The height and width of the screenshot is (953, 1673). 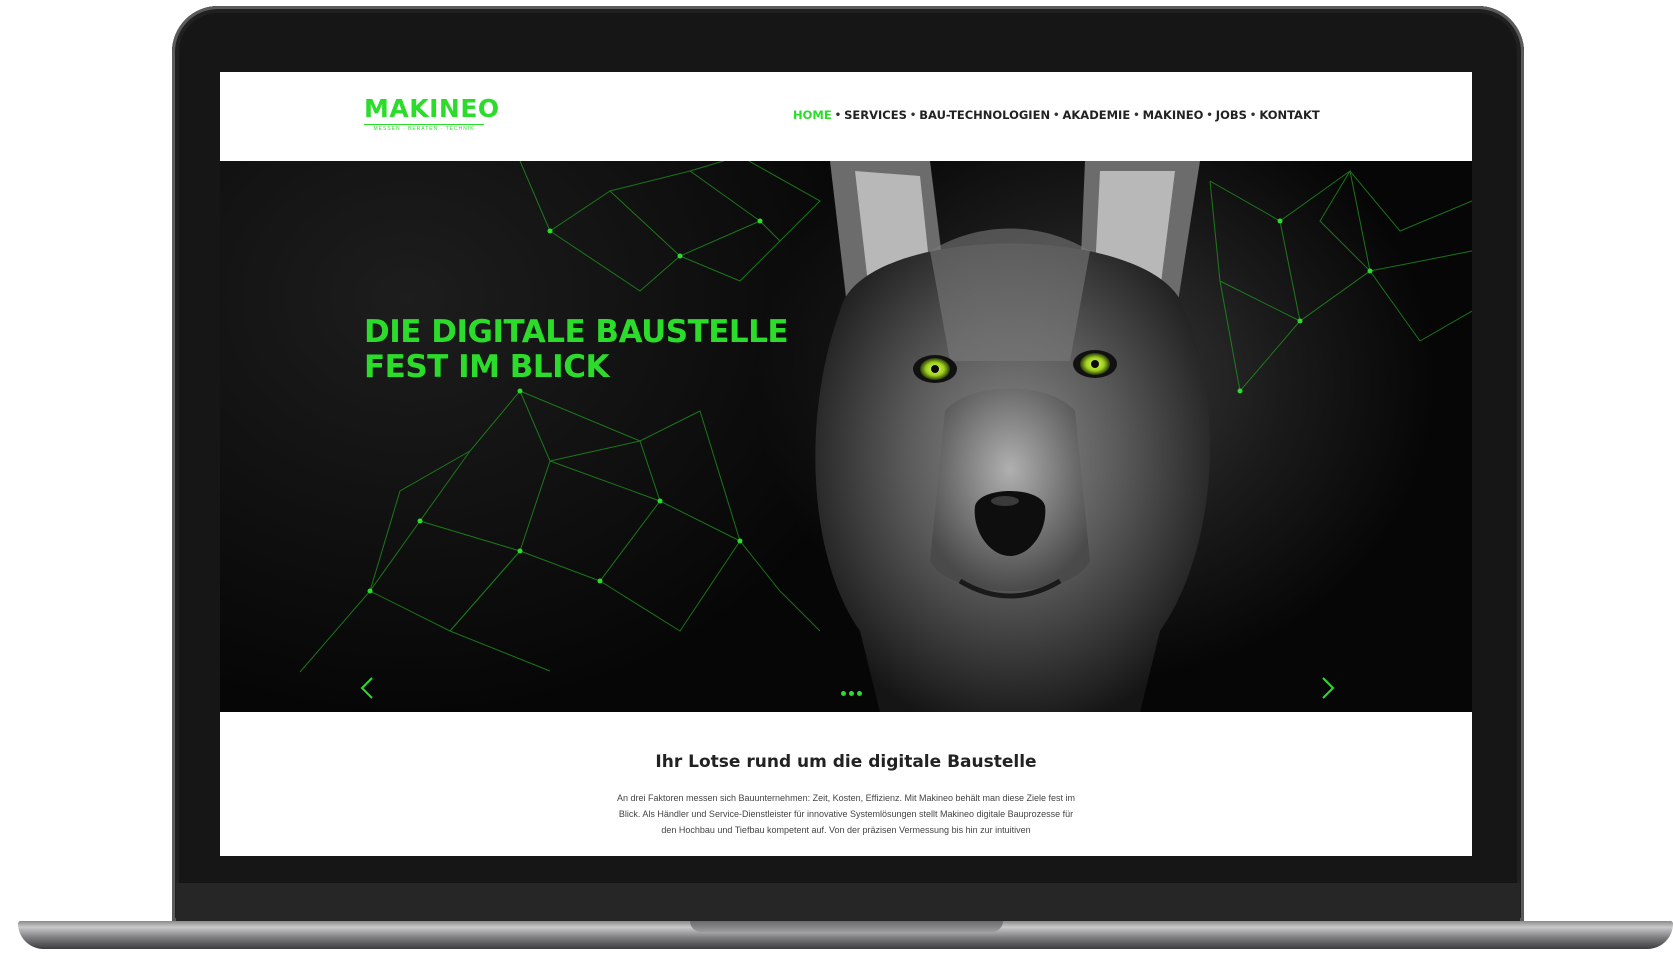 What do you see at coordinates (576, 332) in the screenshot?
I see `hero-title-line1: DIE DIGITALE BAUSTELLE` at bounding box center [576, 332].